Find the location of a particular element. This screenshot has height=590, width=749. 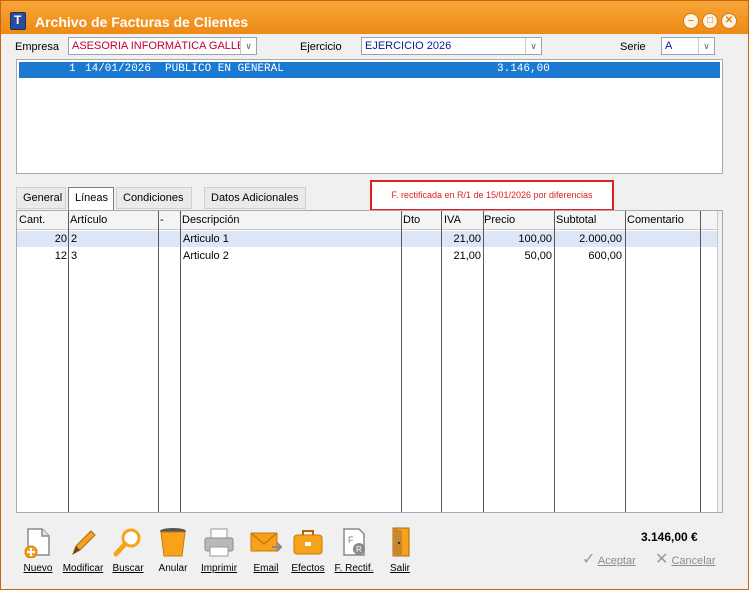

ejercicio-select: EJERCICIO 2026 ∨ is located at coordinates (451, 46).